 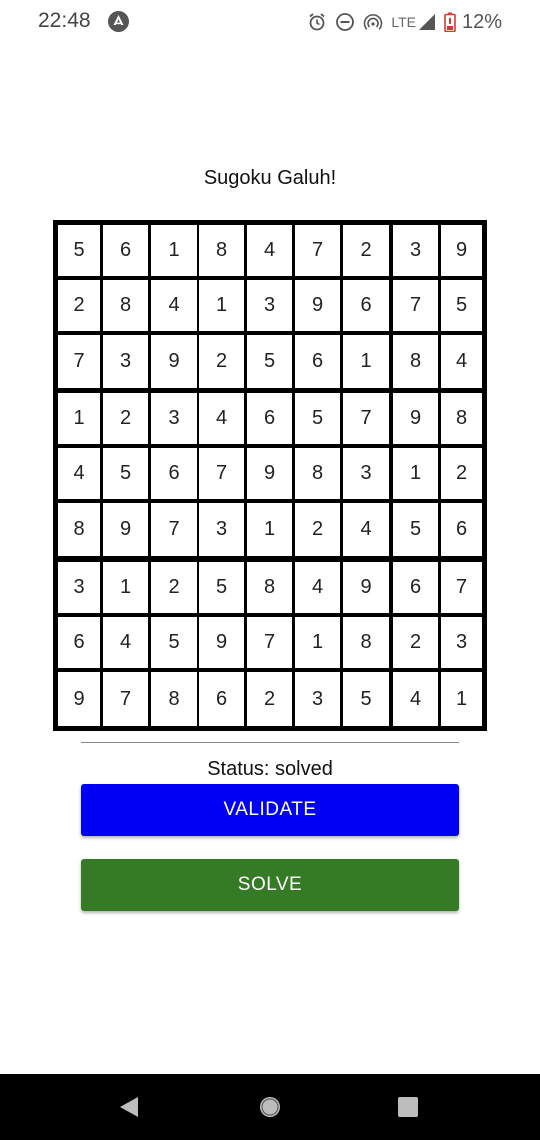 I want to click on sudoku-cell-r8c4: 9, so click(x=221, y=642).